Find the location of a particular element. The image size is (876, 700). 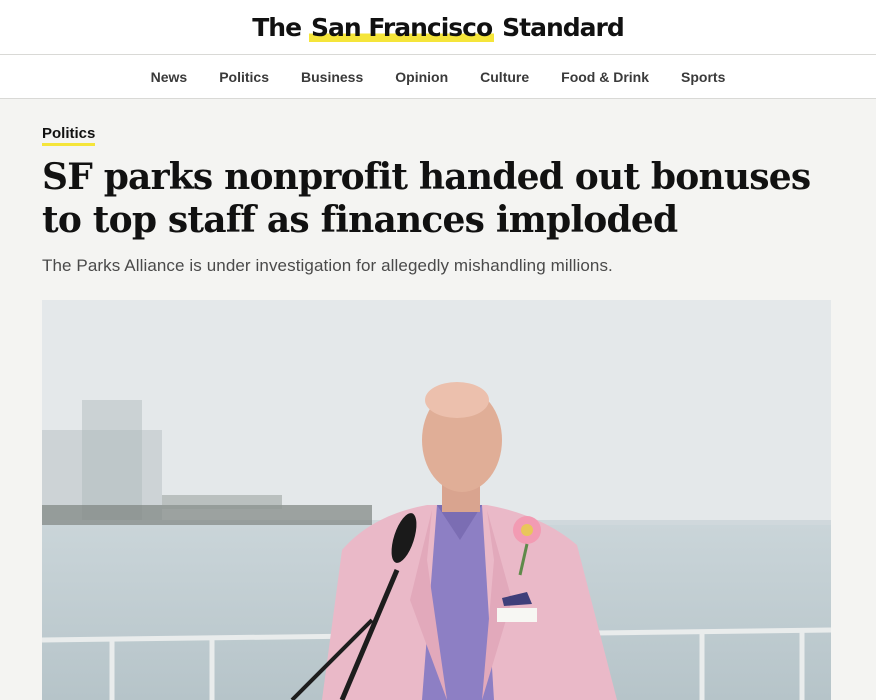

nav-item-sports: Sports is located at coordinates (703, 77).